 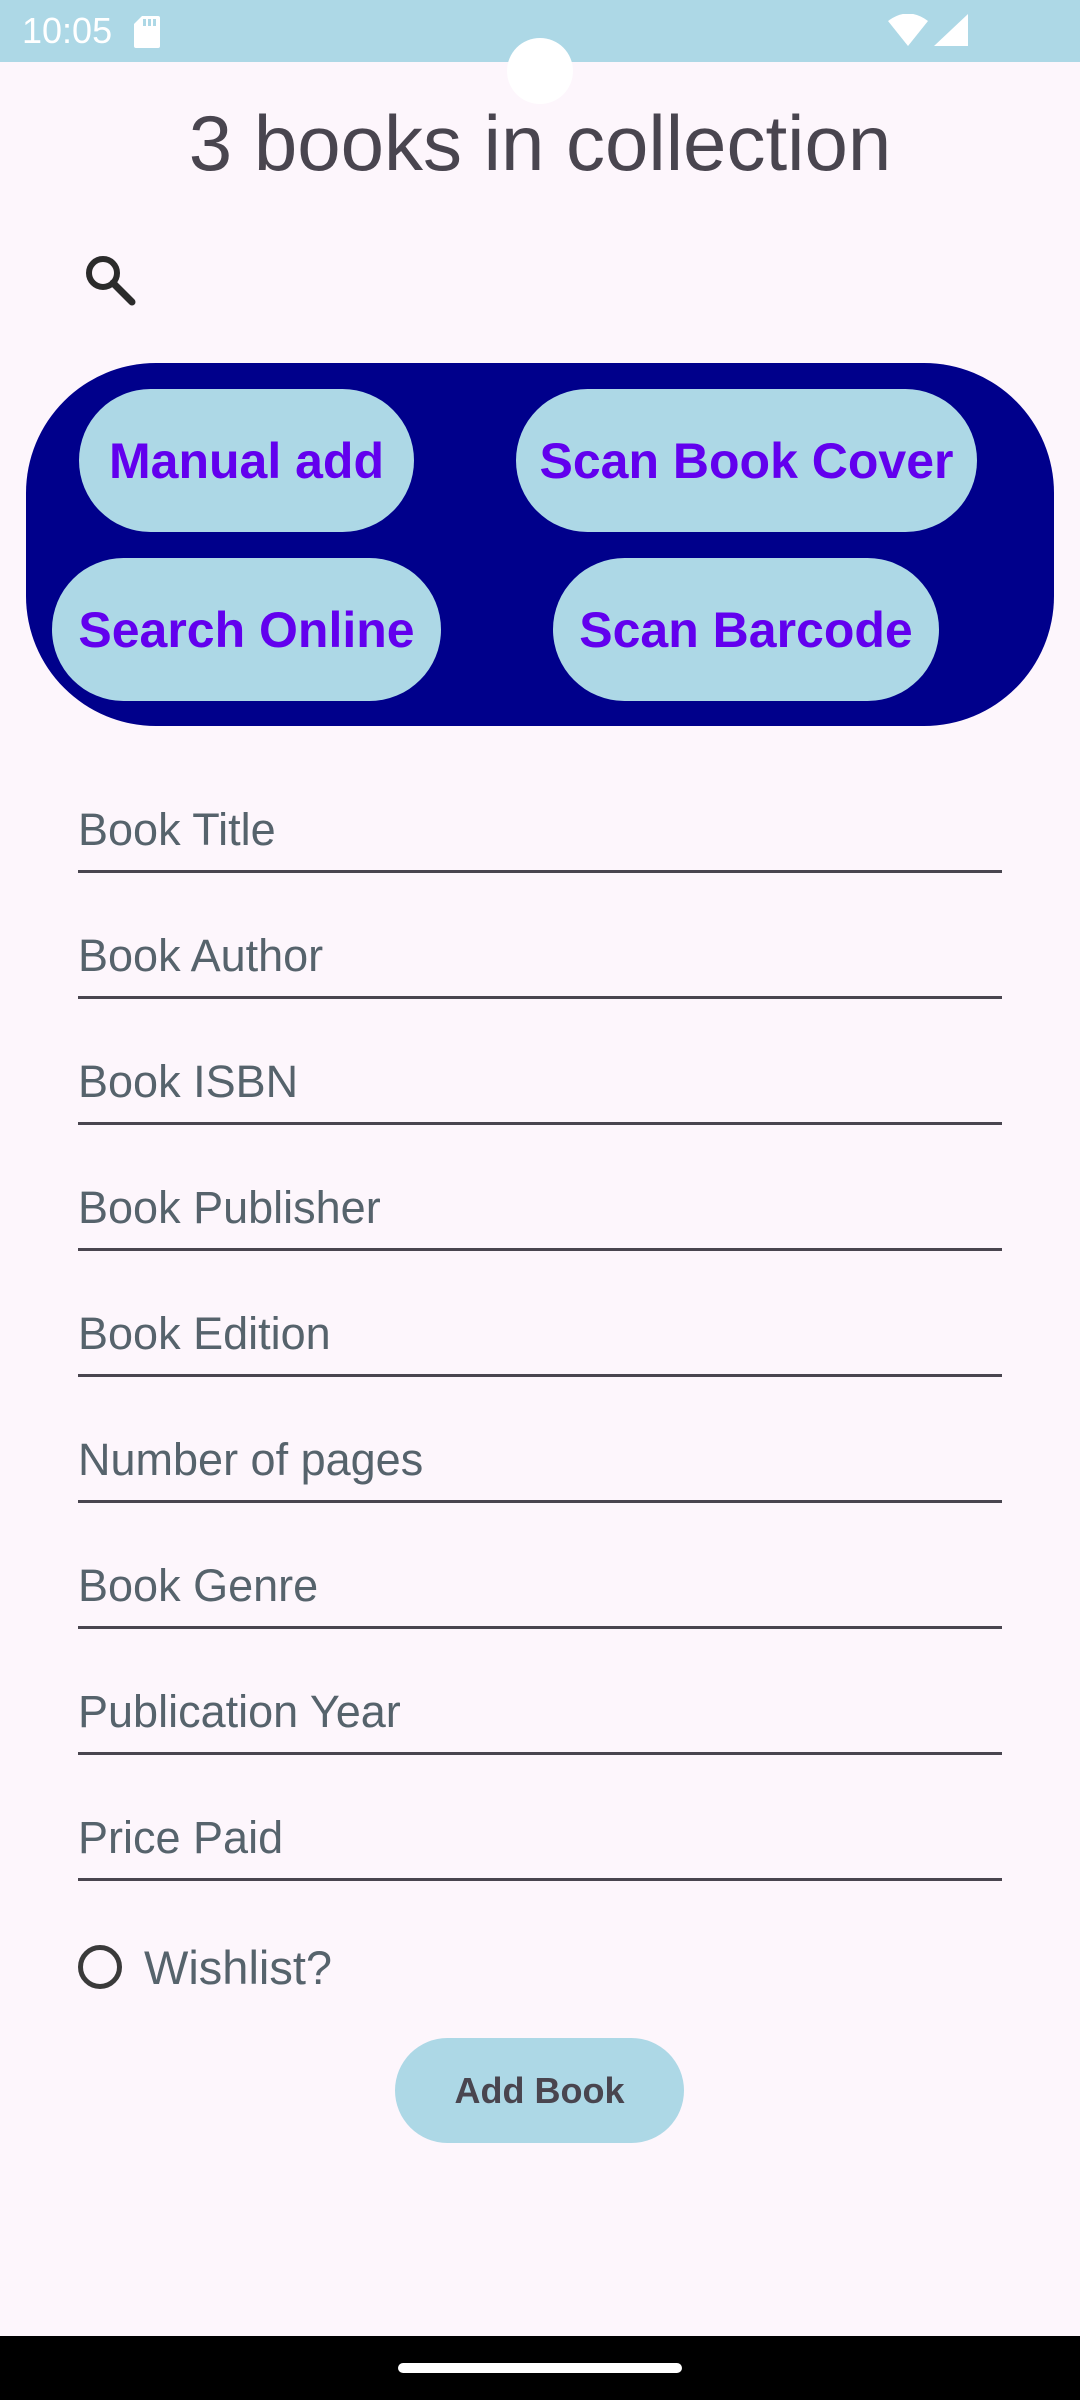 I want to click on book-author-field, so click(x=540, y=959).